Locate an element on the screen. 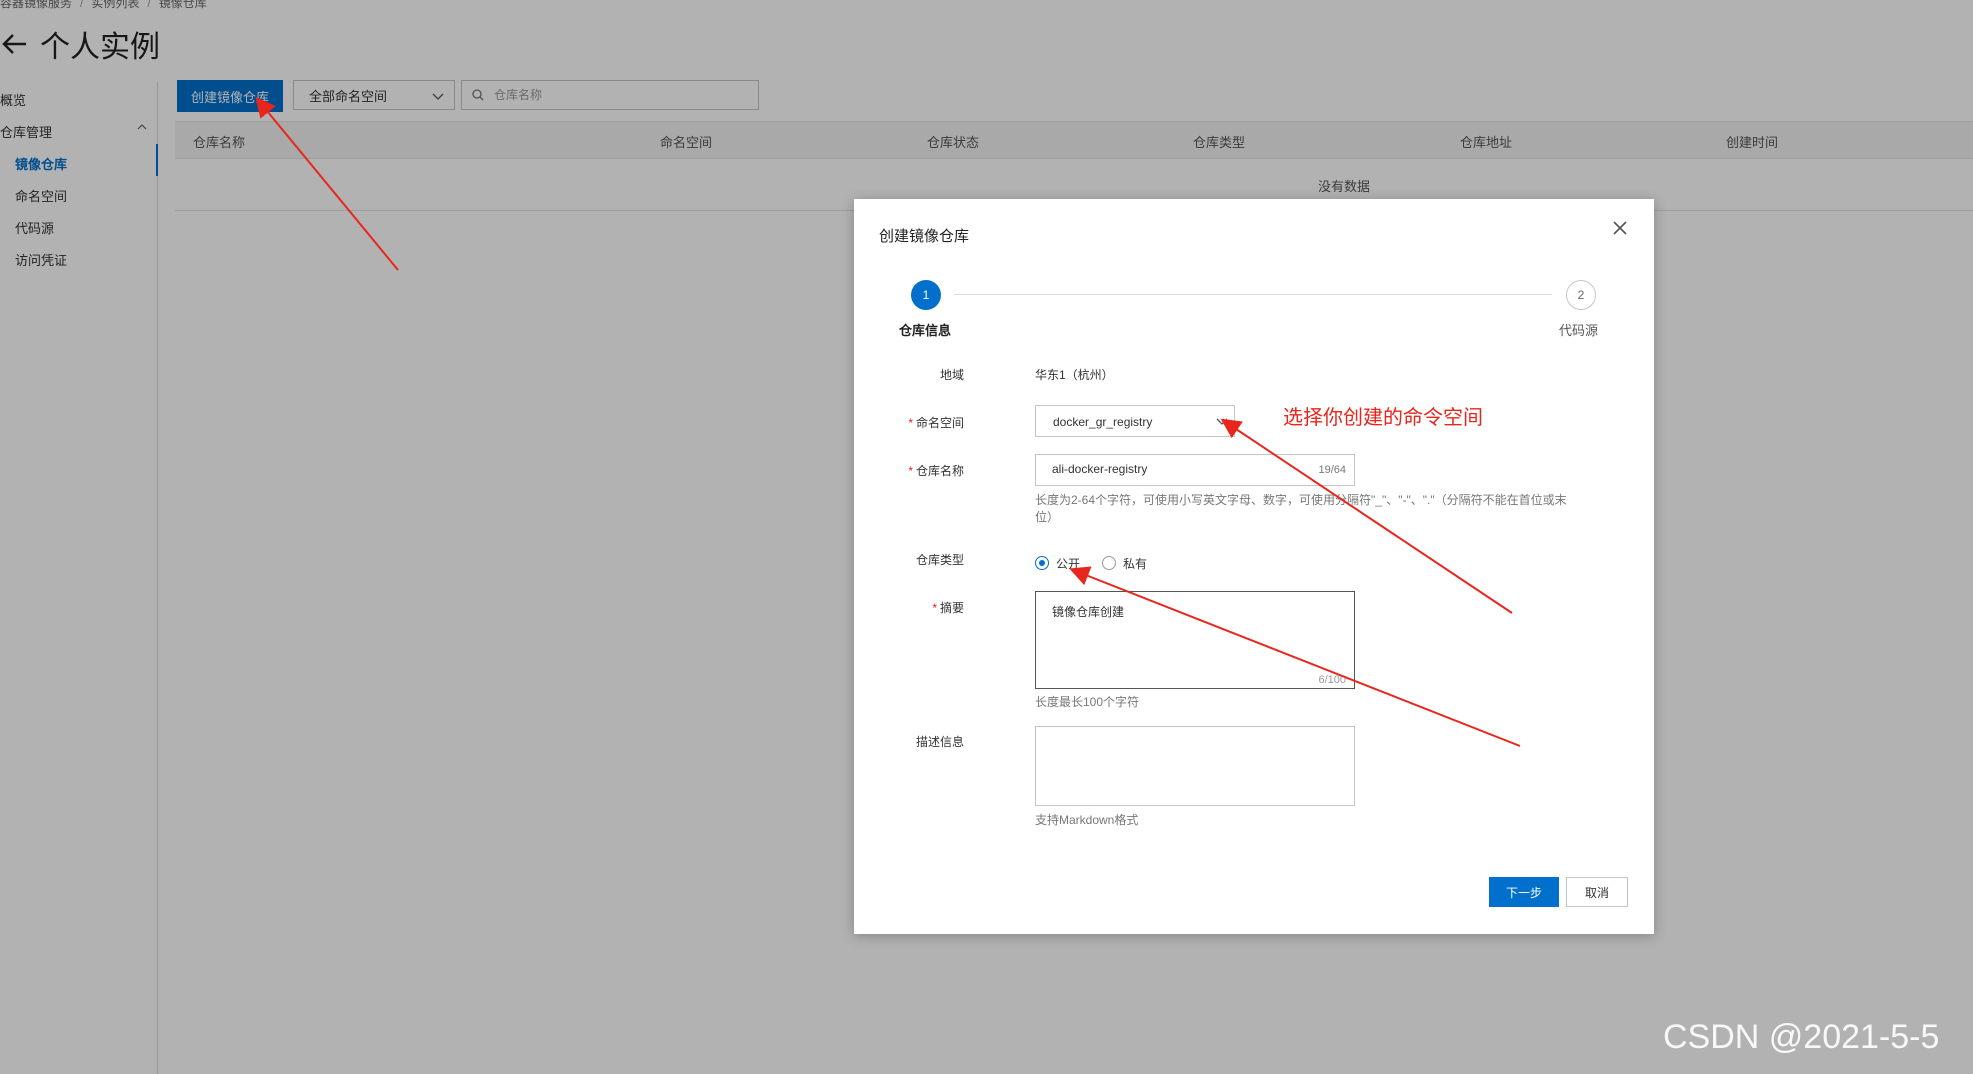  namespace-label: * 命名空间 is located at coordinates (936, 423).